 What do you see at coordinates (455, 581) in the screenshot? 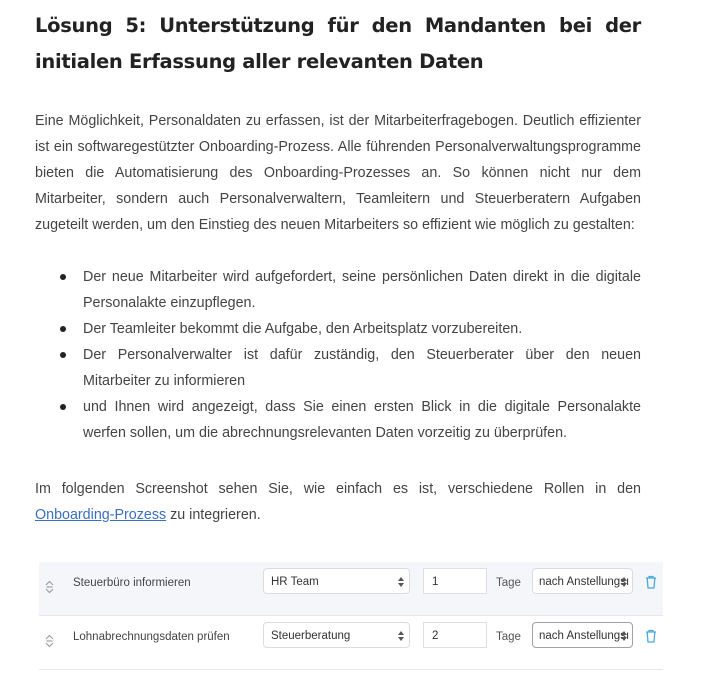
I see `days-input: 1` at bounding box center [455, 581].